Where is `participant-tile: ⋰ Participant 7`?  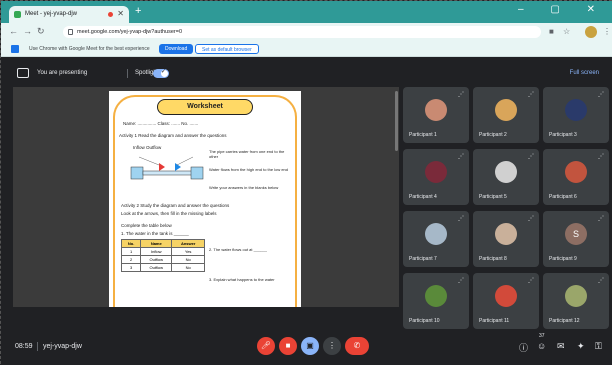 participant-tile: ⋰ Participant 7 is located at coordinates (436, 239).